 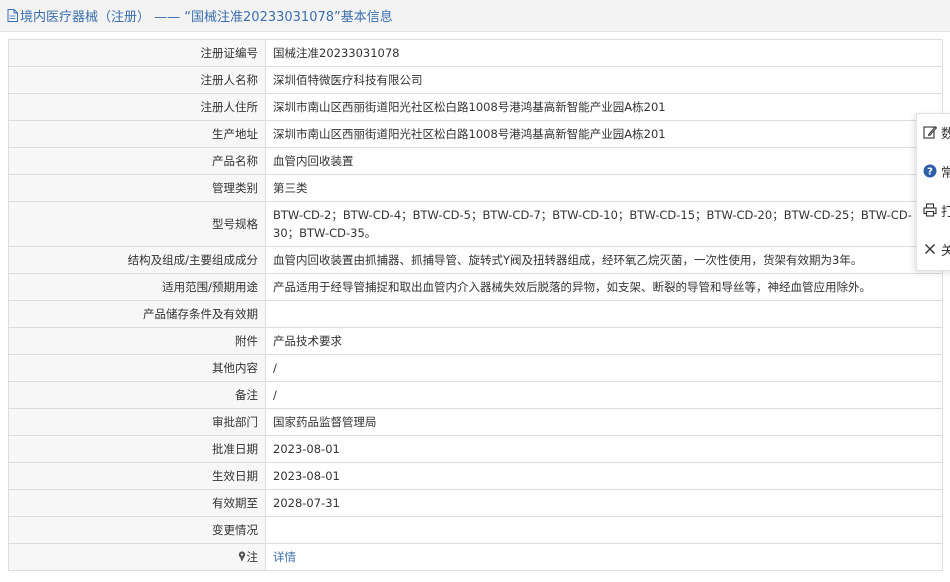 I want to click on note-label: 注, so click(x=137, y=557).